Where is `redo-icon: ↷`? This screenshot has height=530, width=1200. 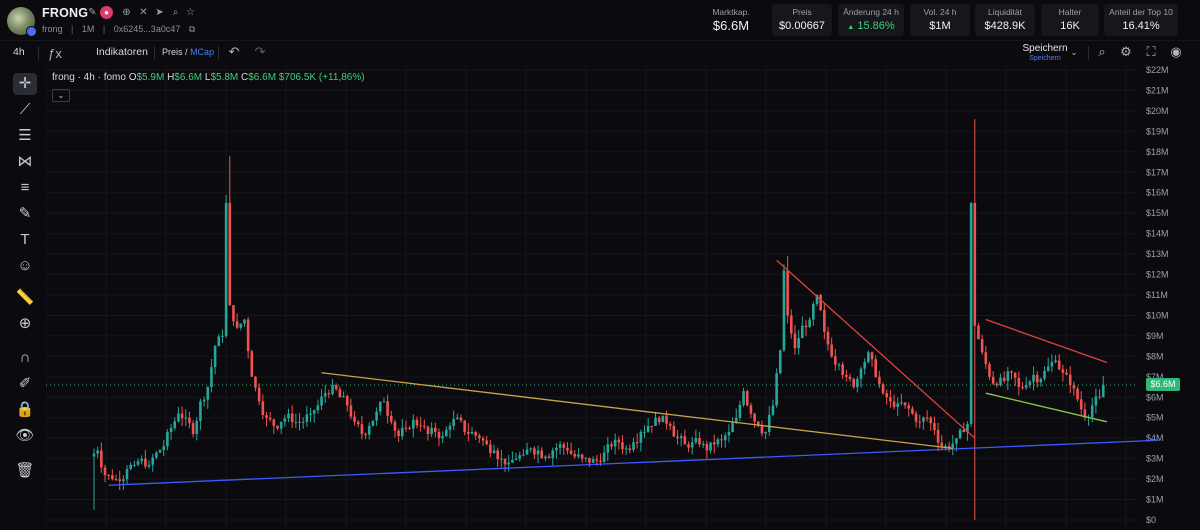 redo-icon: ↷ is located at coordinates (260, 52).